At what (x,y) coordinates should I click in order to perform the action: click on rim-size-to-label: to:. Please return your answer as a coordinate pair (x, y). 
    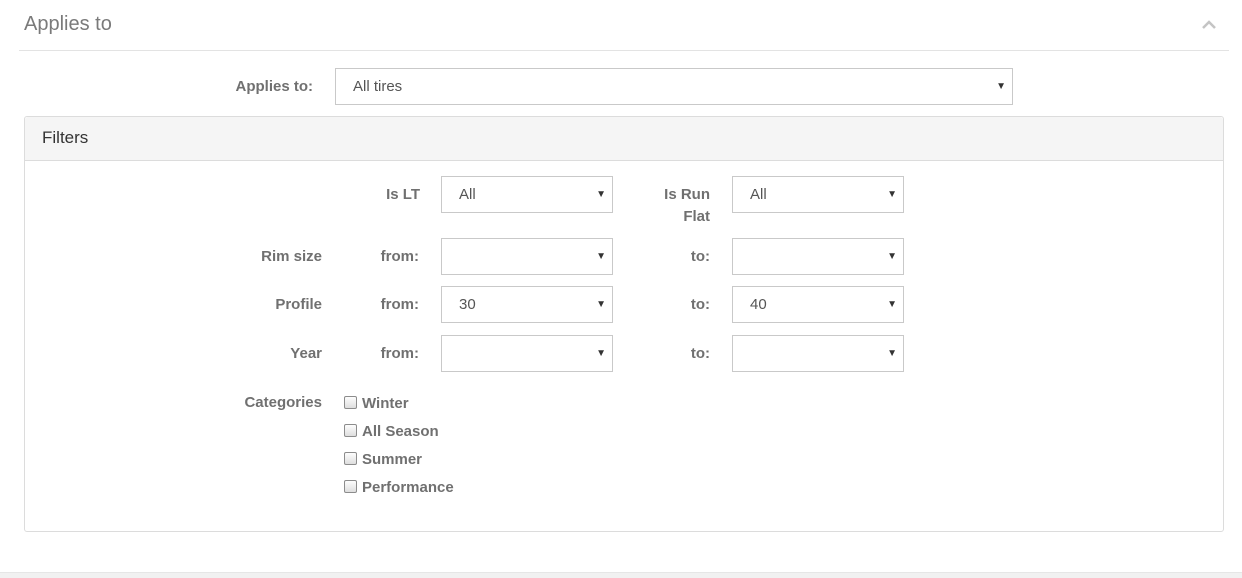
    Looking at the image, I should click on (700, 256).